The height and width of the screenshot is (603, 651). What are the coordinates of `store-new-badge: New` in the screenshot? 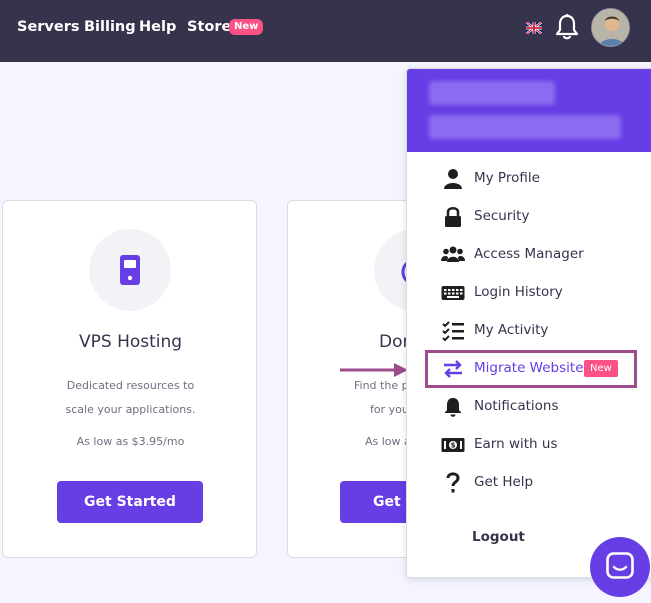 It's located at (246, 27).